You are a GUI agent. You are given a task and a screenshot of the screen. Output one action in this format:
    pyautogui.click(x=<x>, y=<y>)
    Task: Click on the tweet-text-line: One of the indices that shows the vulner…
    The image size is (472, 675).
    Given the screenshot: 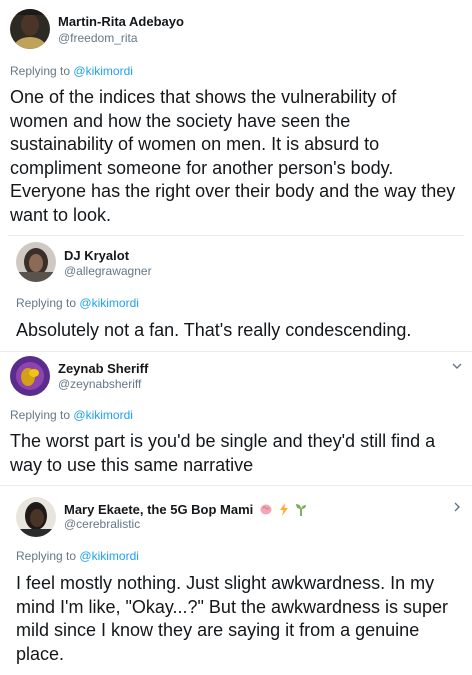 What is the action you would take?
    pyautogui.click(x=203, y=97)
    